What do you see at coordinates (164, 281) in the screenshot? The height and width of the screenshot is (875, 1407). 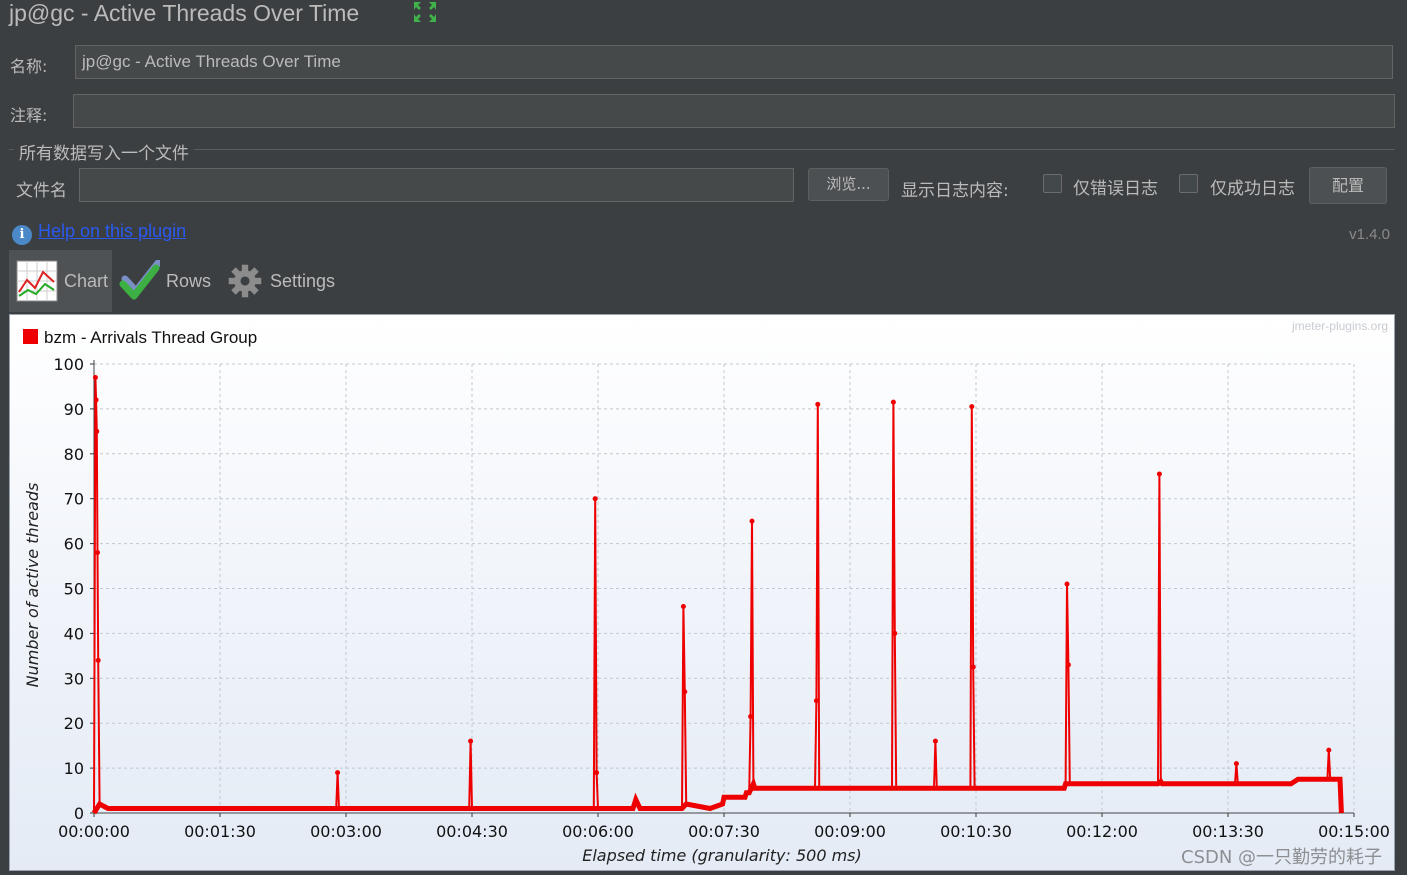 I see `tab-rows: Rows` at bounding box center [164, 281].